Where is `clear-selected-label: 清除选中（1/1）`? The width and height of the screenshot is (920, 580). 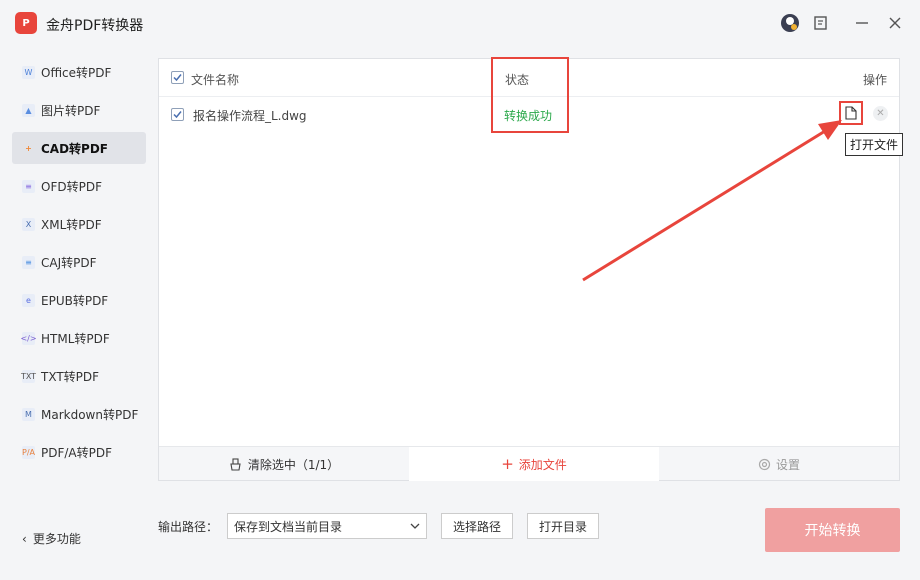
clear-selected-label: 清除选中（1/1） is located at coordinates (293, 464).